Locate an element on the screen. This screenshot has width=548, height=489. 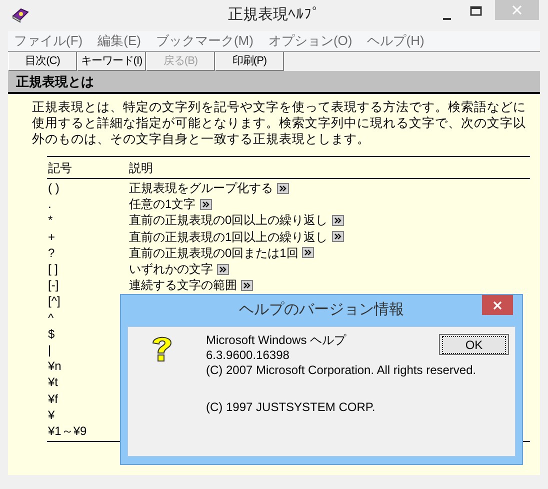
dialog-title: ヘルプのバージョン情報 is located at coordinates (321, 310).